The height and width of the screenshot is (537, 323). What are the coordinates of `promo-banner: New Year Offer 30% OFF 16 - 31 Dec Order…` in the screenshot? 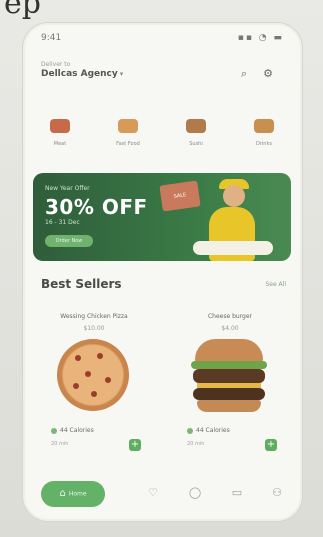 It's located at (162, 217).